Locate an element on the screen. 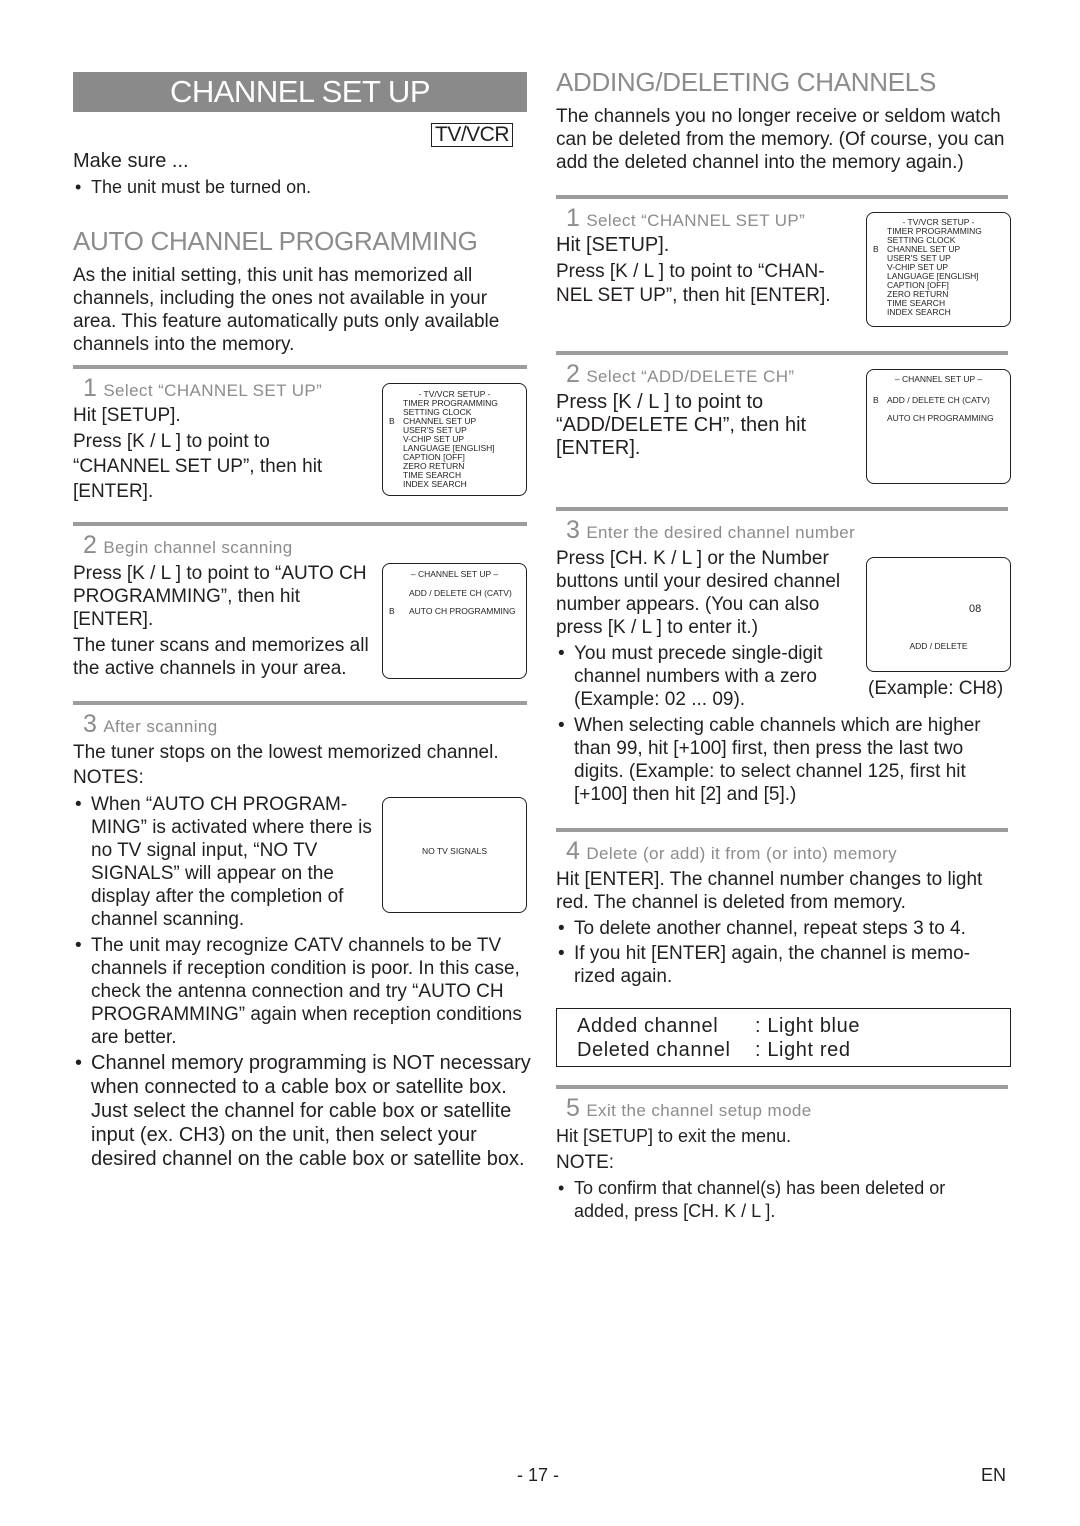  adddel-step-2-heading: 2 Select “ADD/DELETE CH” is located at coordinates (680, 374).